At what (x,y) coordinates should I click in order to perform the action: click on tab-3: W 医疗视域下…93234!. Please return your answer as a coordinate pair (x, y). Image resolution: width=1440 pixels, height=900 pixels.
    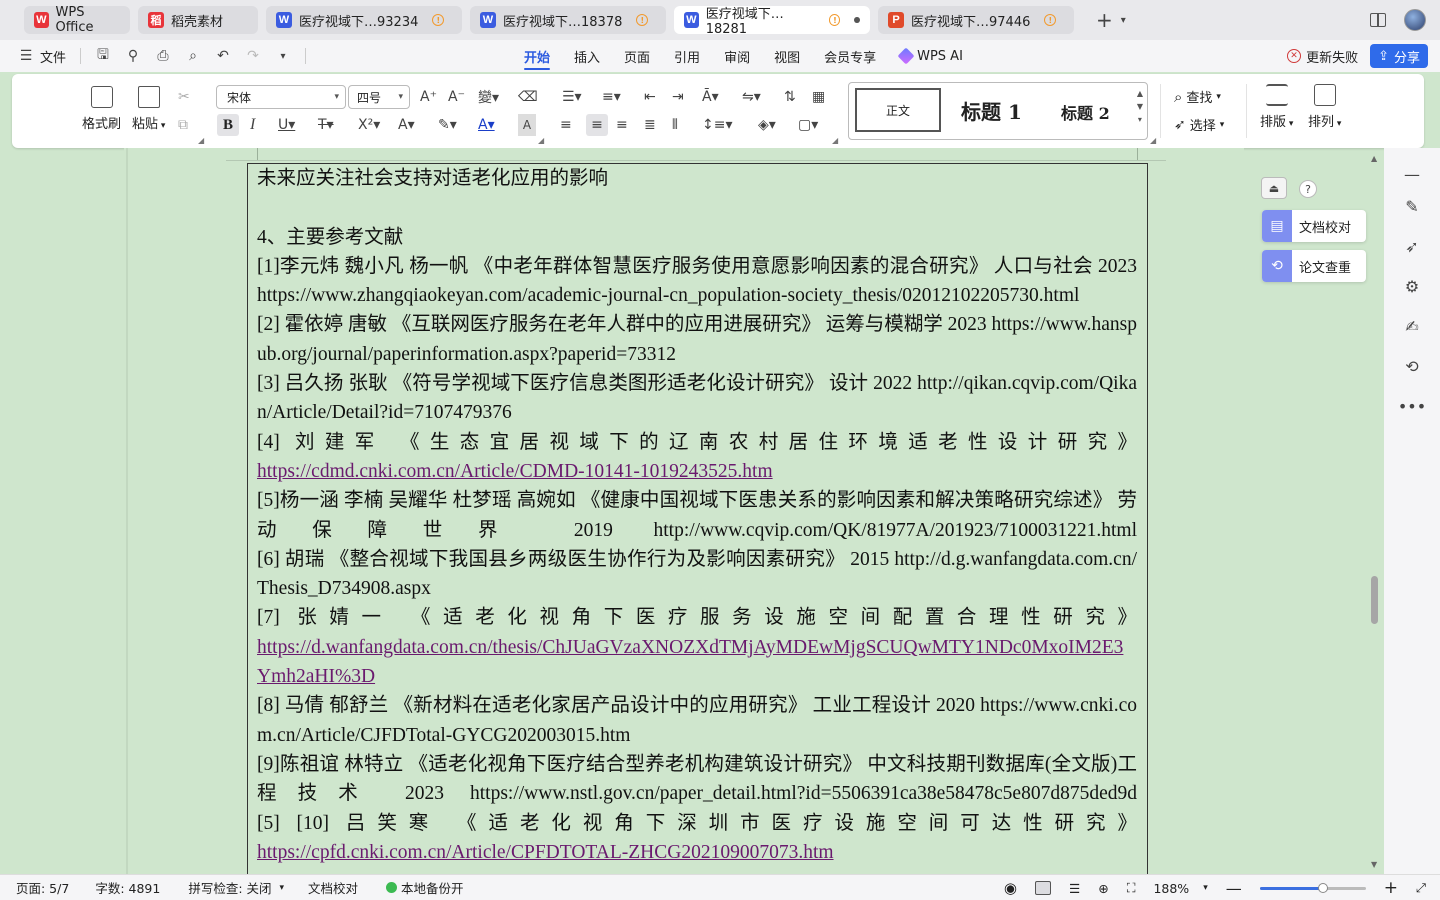
    Looking at the image, I should click on (364, 20).